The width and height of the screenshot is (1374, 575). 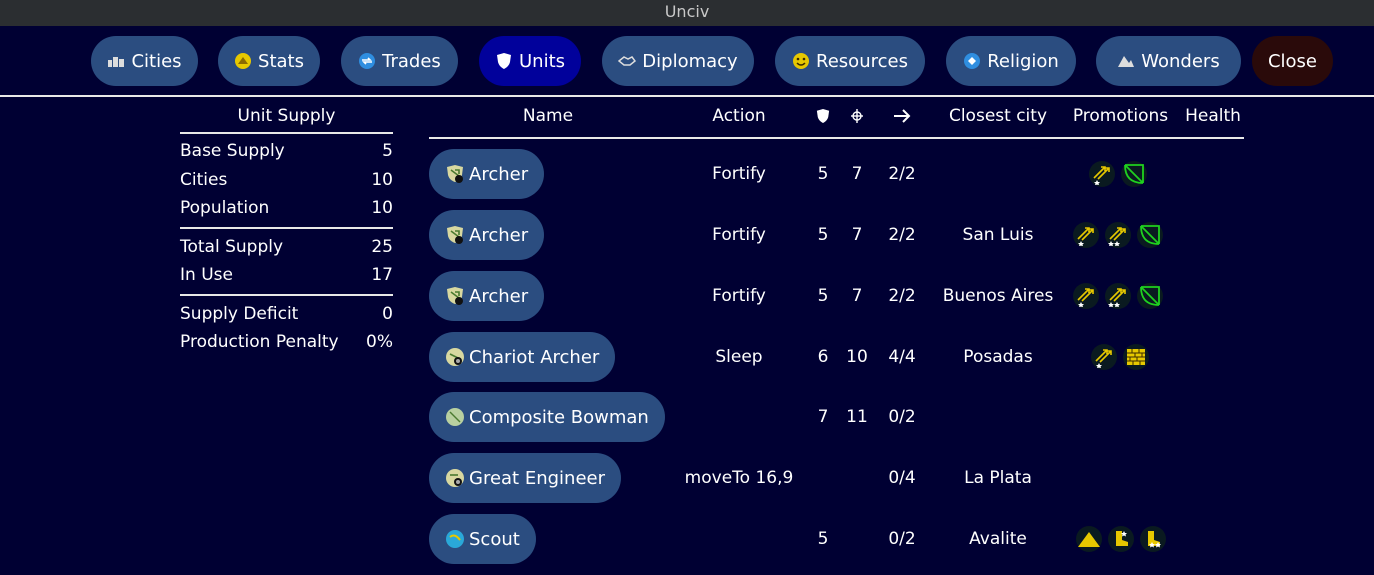 I want to click on supply-value: 0%, so click(x=379, y=342).